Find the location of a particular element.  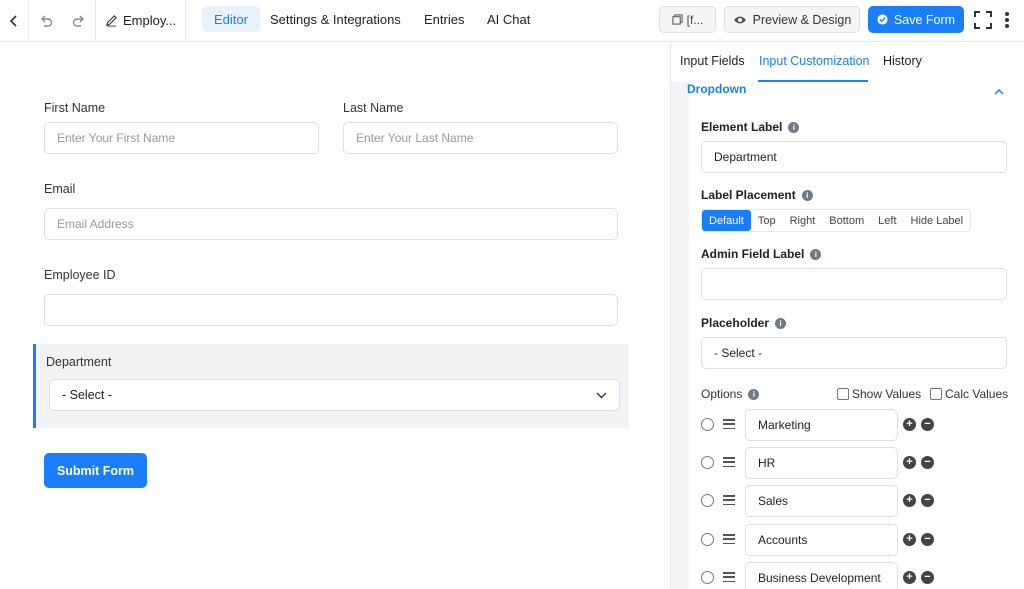

department-field-selected: Department - Select - is located at coordinates (331, 386).